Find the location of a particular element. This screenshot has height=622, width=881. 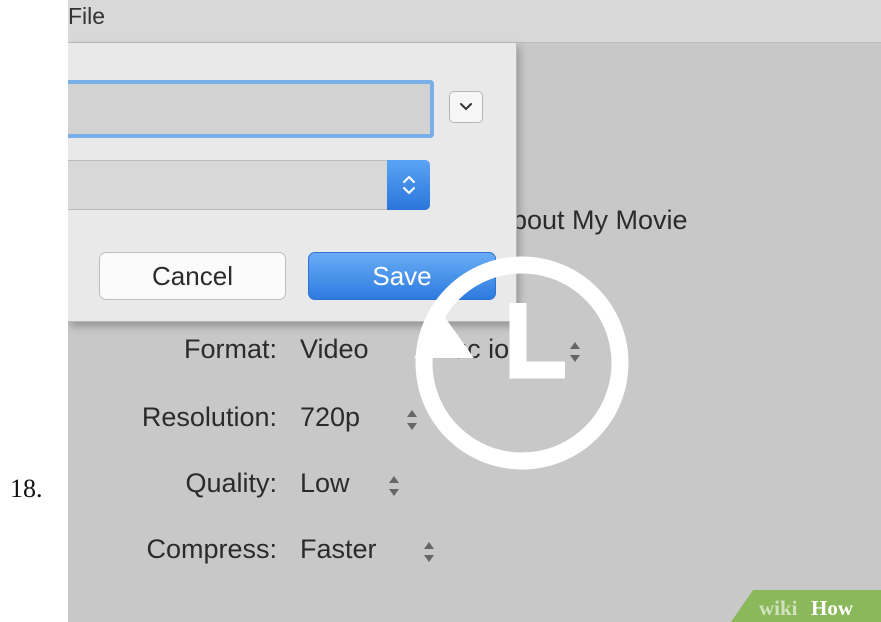

compress-value: Faster is located at coordinates (338, 549).